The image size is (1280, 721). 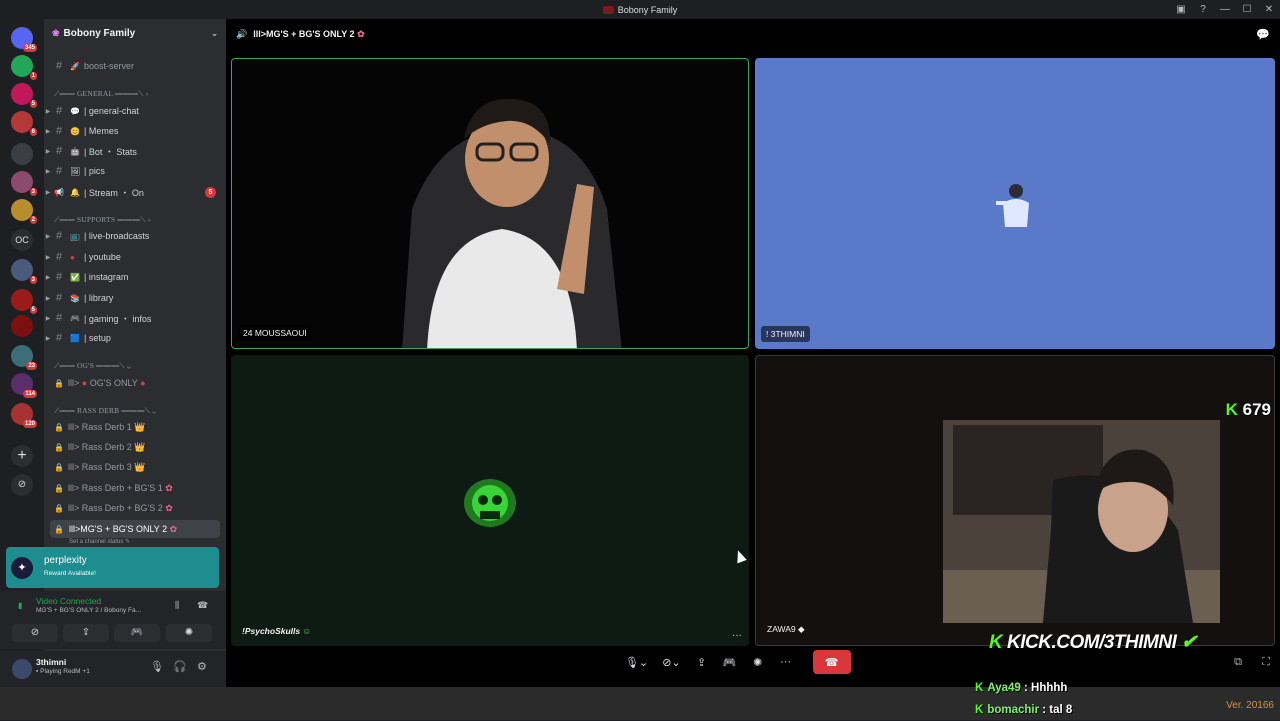 I want to click on category-rass-derb: ⟋━━ RASS DERB ━━━⟍ ⌄, so click(x=105, y=411).